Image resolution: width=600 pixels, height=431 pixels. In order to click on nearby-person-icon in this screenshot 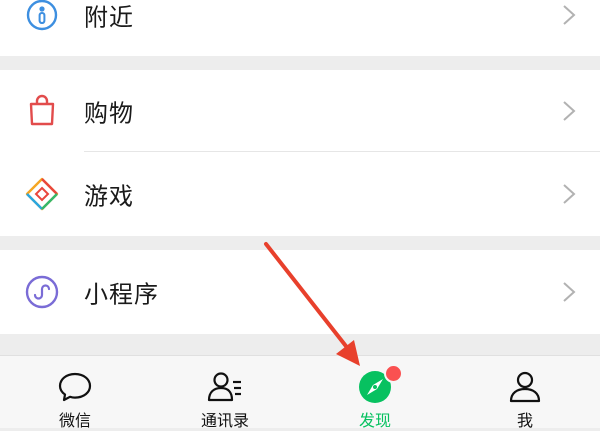, I will do `click(42, 15)`.